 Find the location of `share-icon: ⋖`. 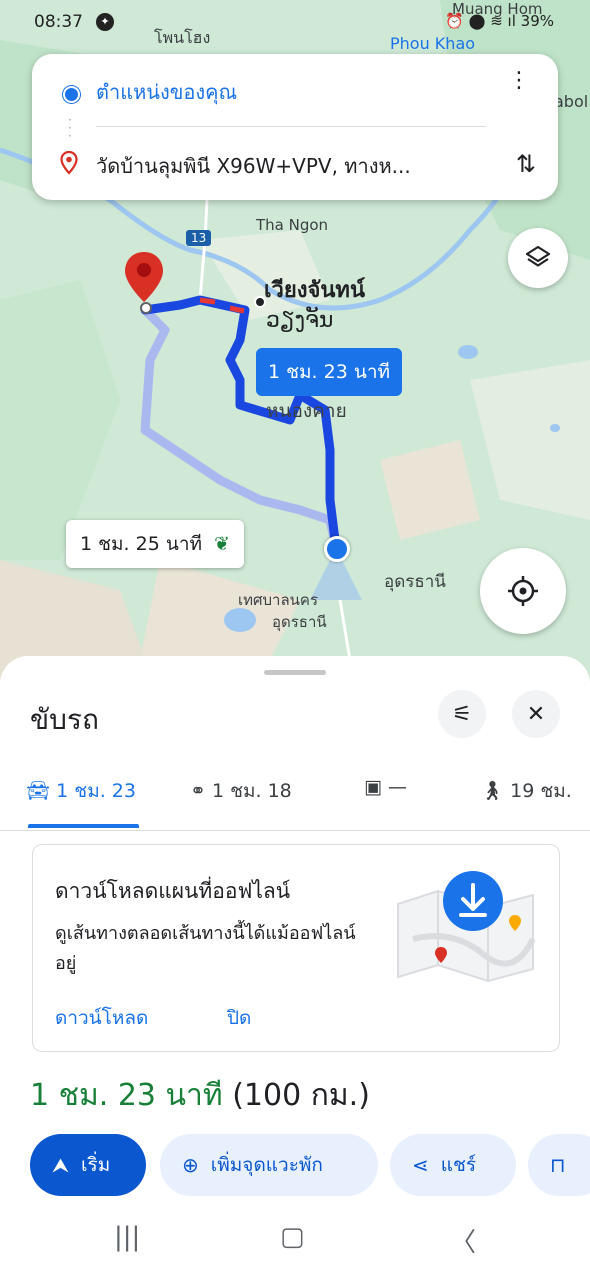

share-icon: ⋖ is located at coordinates (420, 1165).